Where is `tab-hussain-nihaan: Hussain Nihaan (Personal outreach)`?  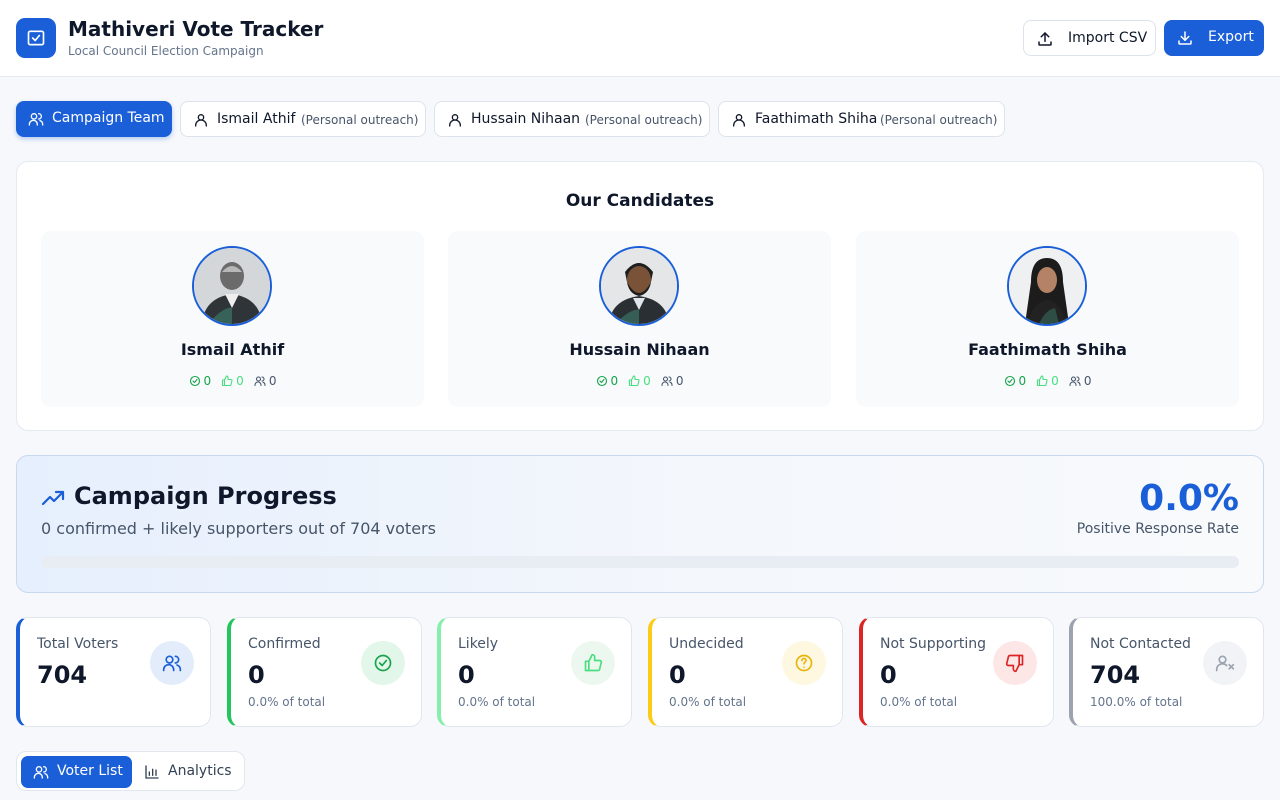
tab-hussain-nihaan: Hussain Nihaan (Personal outreach) is located at coordinates (572, 119).